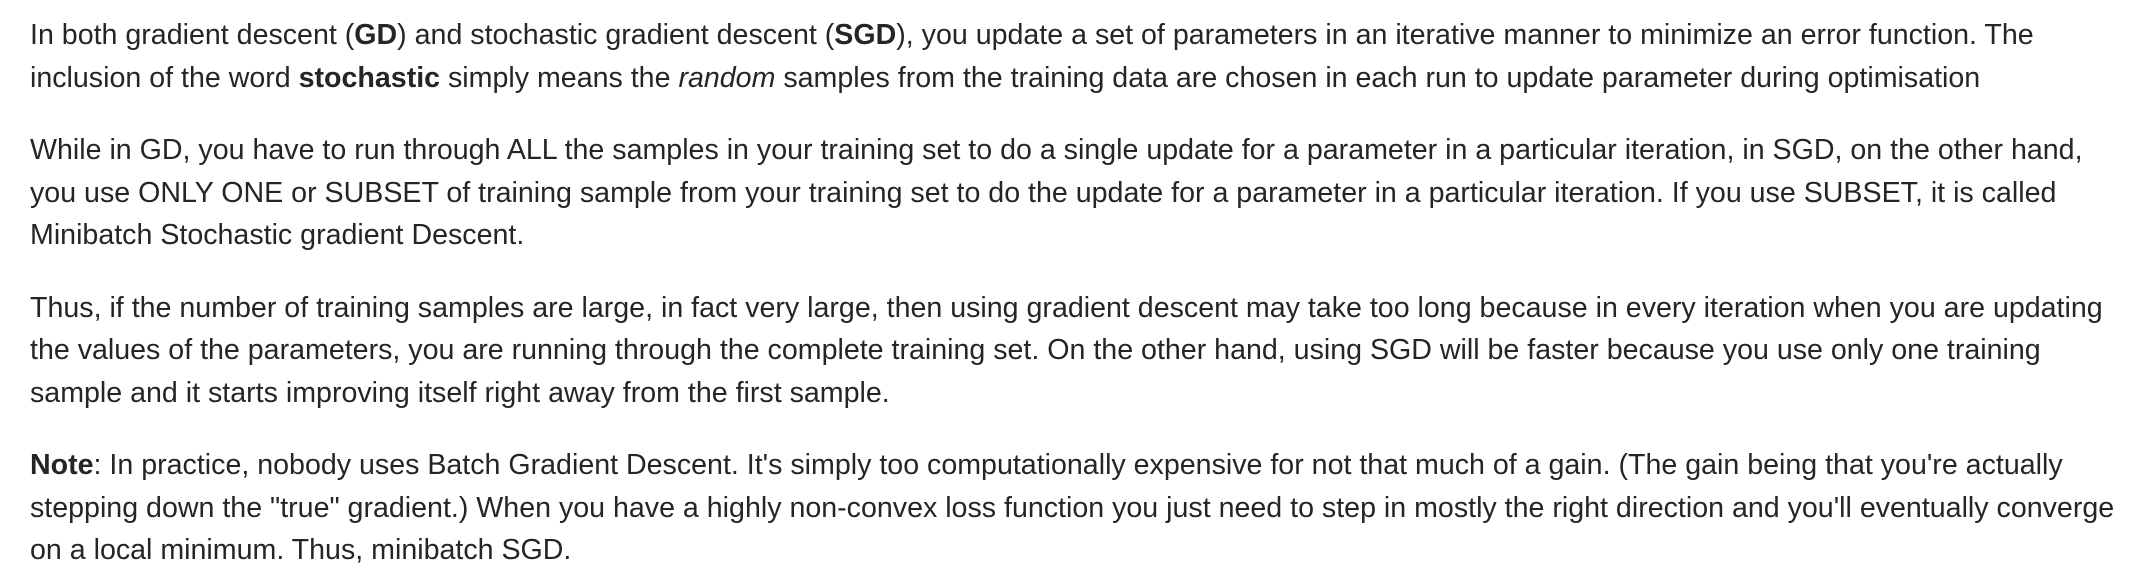 Image resolution: width=2142 pixels, height=574 pixels. What do you see at coordinates (559, 77) in the screenshot?
I see `text-span: simply means the` at bounding box center [559, 77].